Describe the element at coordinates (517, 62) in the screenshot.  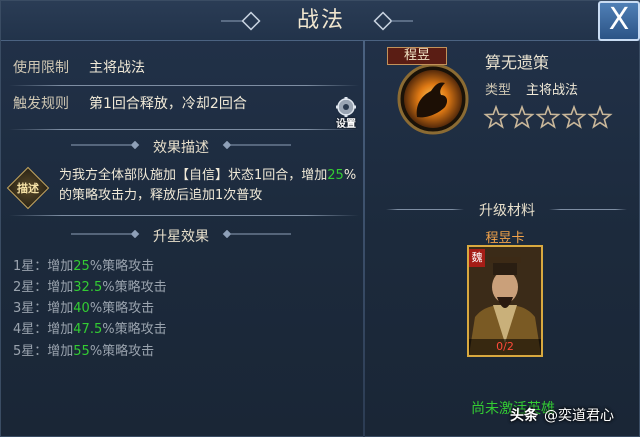
I see `tactic-name: 算无遗策` at that location.